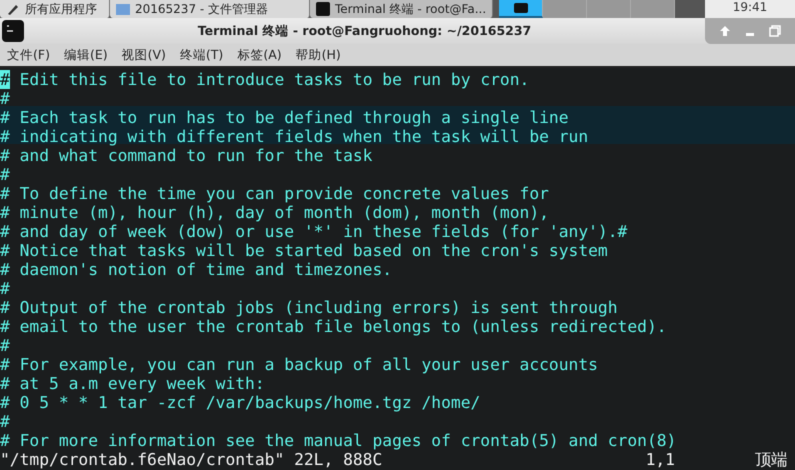 This screenshot has height=470, width=795. What do you see at coordinates (364, 31) in the screenshot?
I see `window-title: Terminal 终端 - root@Fangruohong: ~/20165237` at bounding box center [364, 31].